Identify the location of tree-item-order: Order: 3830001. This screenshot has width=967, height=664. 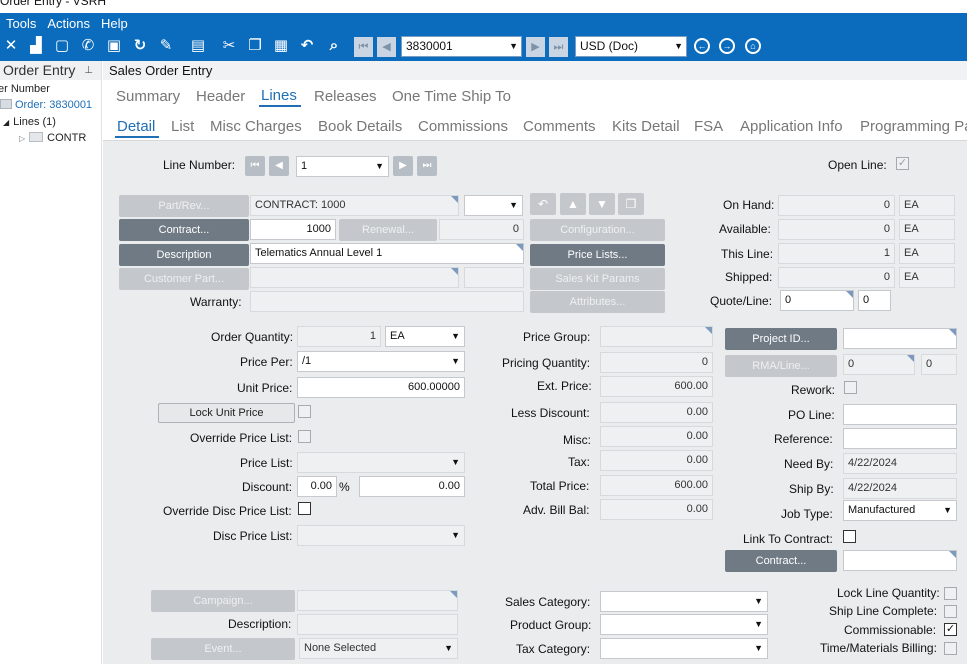
(46, 105).